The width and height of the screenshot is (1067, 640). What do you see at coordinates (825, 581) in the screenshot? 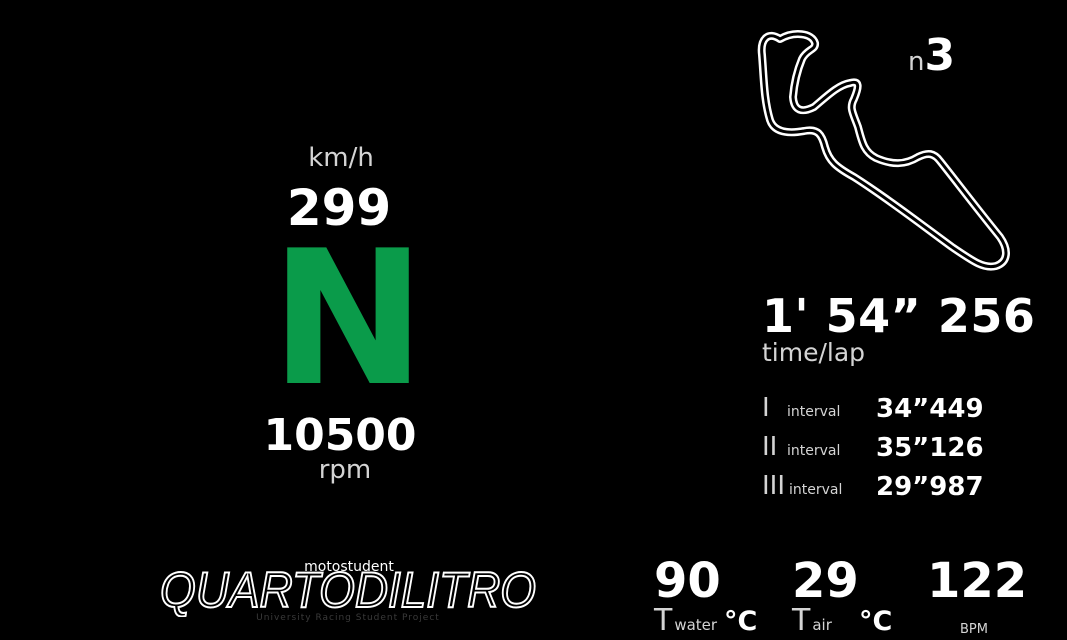
I see `air-temp-value: 29` at bounding box center [825, 581].